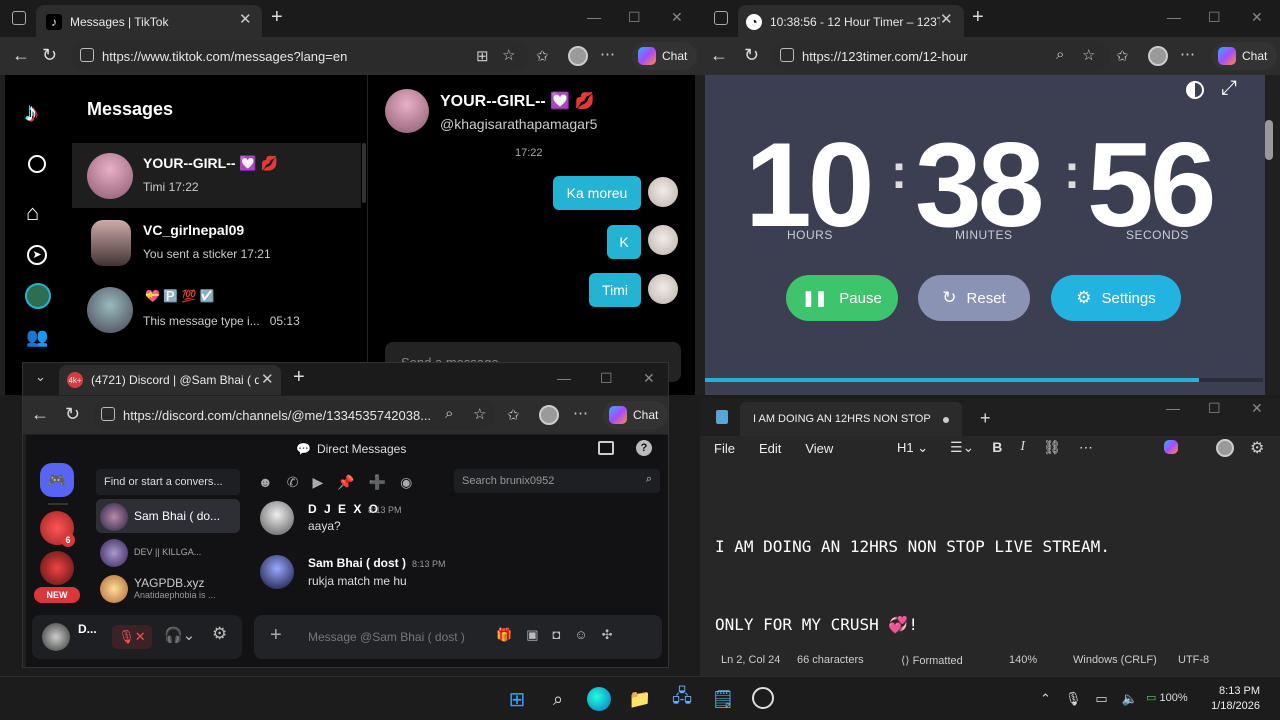 The height and width of the screenshot is (720, 1280). What do you see at coordinates (1229, 88) in the screenshot?
I see `fullscreen-icon: ⤢` at bounding box center [1229, 88].